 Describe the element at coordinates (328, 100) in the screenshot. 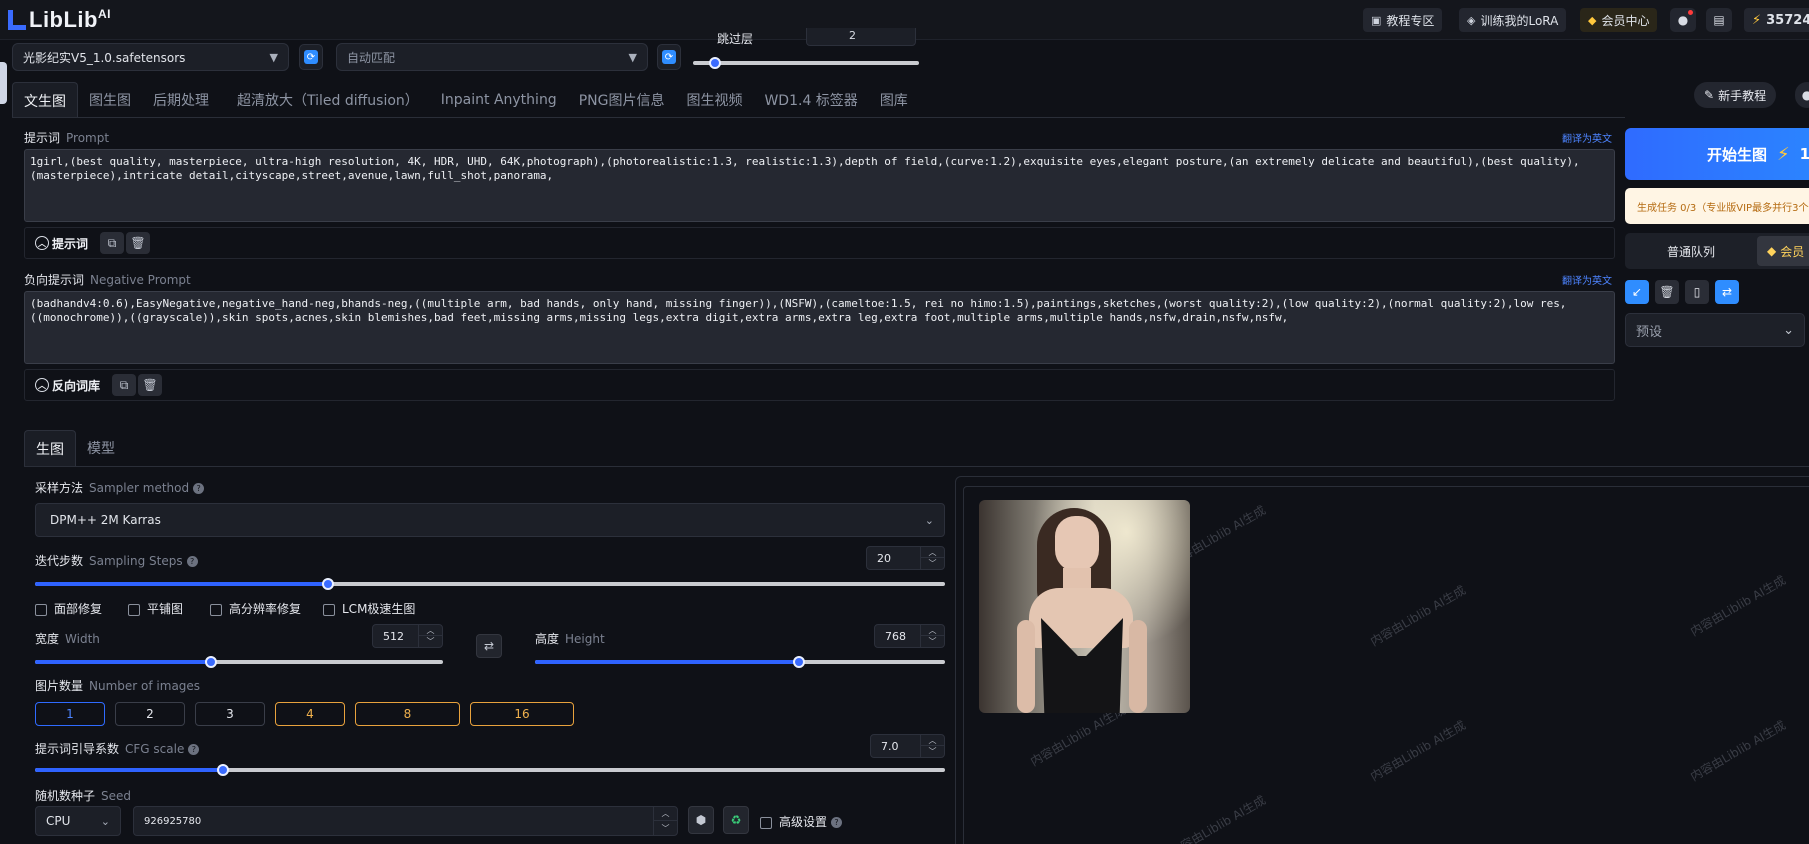

I see `tab-tiled-diffusion: 超清放大（Tiled diffusion）` at that location.